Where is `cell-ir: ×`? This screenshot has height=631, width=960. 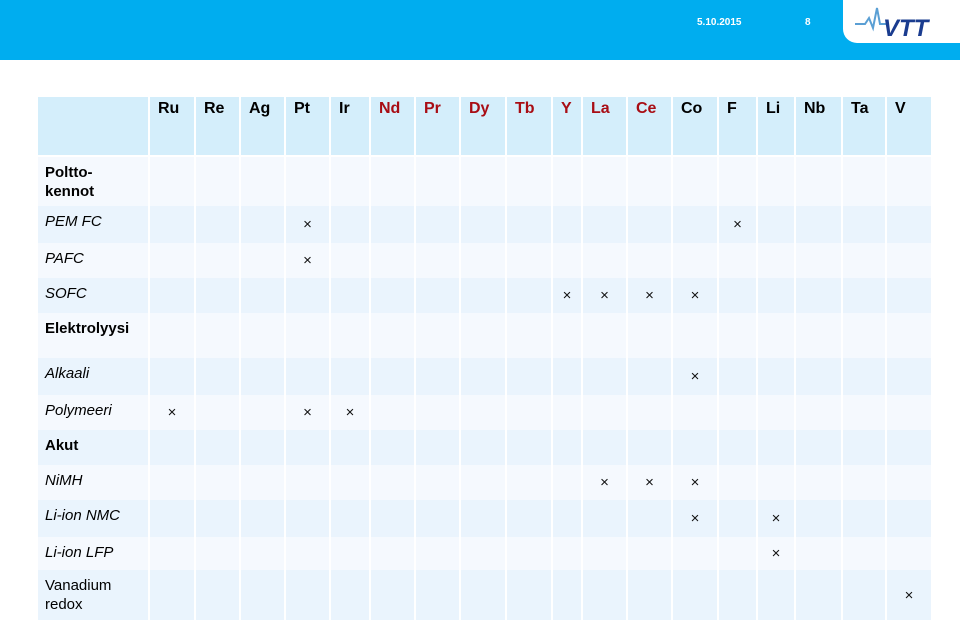 cell-ir: × is located at coordinates (350, 412).